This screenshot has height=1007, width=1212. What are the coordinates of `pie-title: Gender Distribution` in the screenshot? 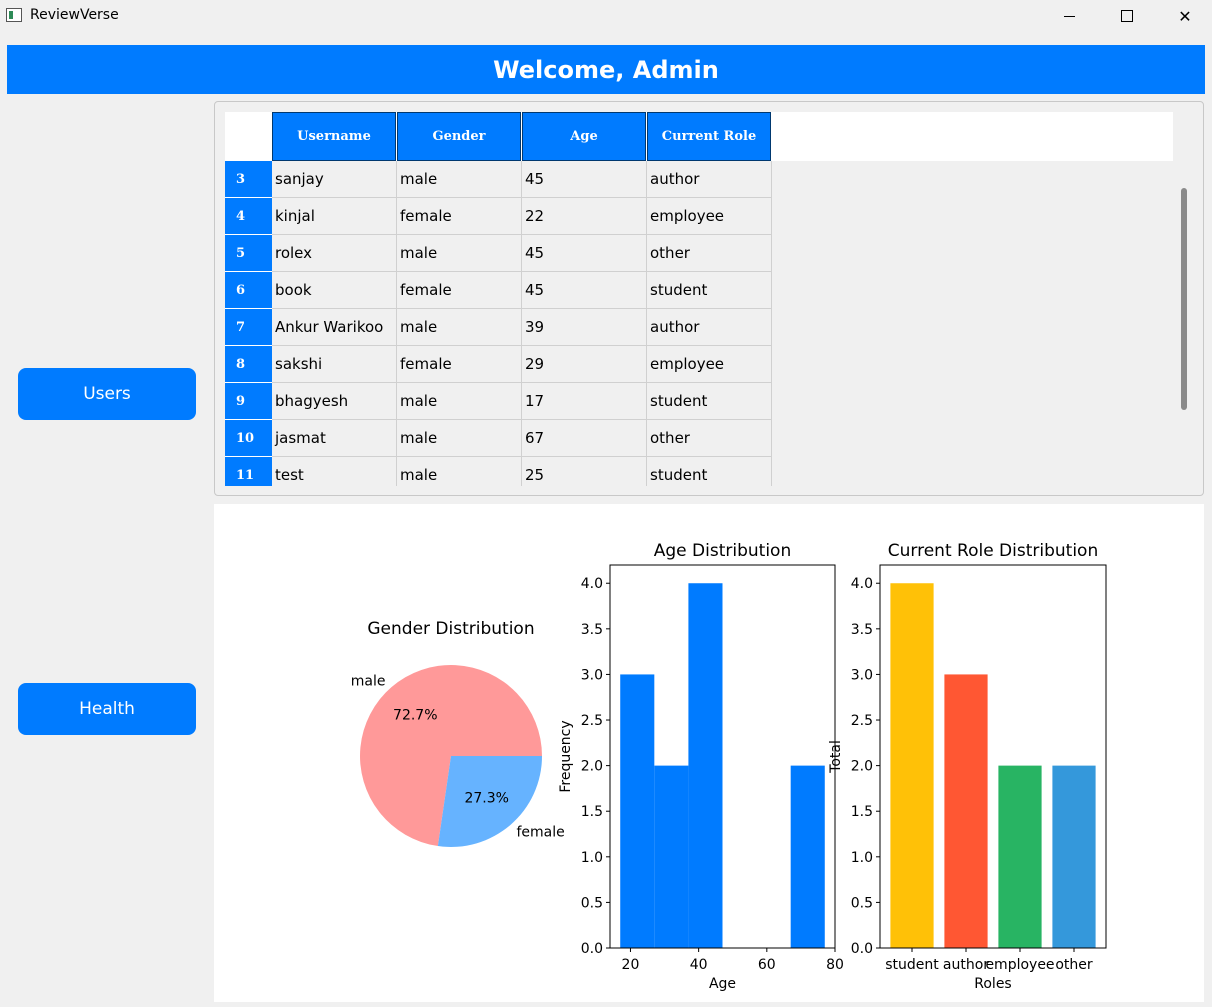 It's located at (450, 629).